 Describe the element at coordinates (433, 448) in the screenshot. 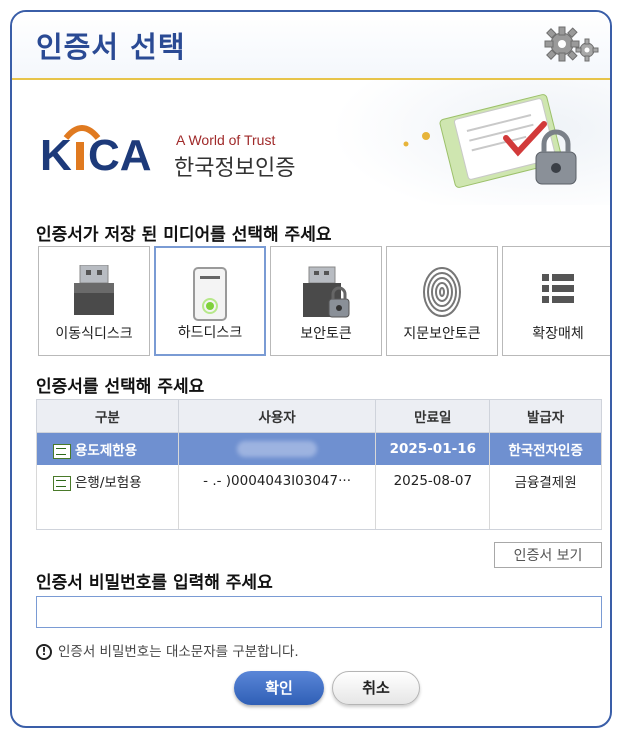

I see `cert-expiry: 2025-01-16` at that location.